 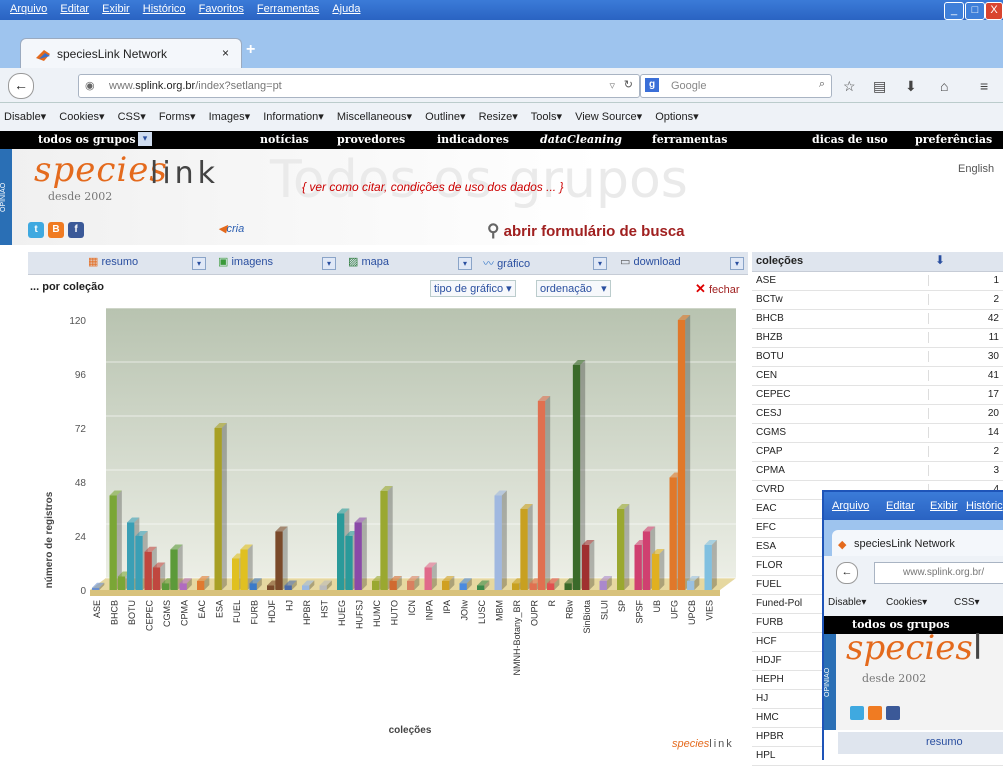 I want to click on dev-outline: Outline▾, so click(x=445, y=116).